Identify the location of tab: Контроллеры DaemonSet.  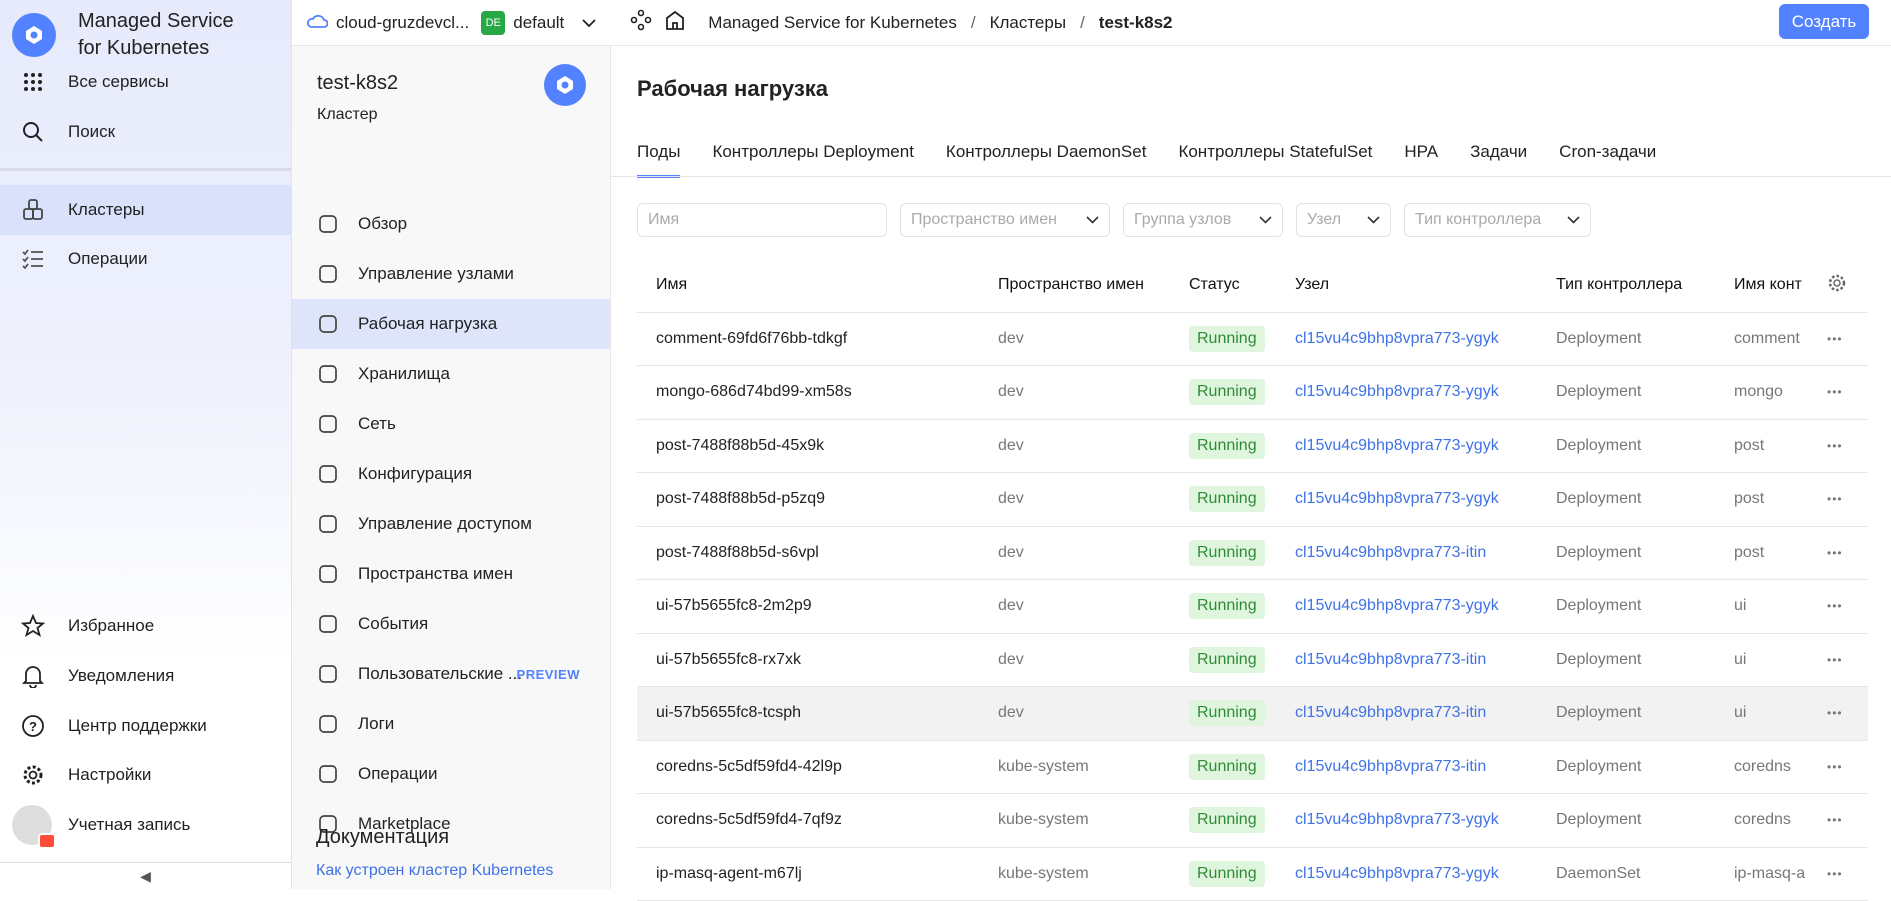
(1046, 159).